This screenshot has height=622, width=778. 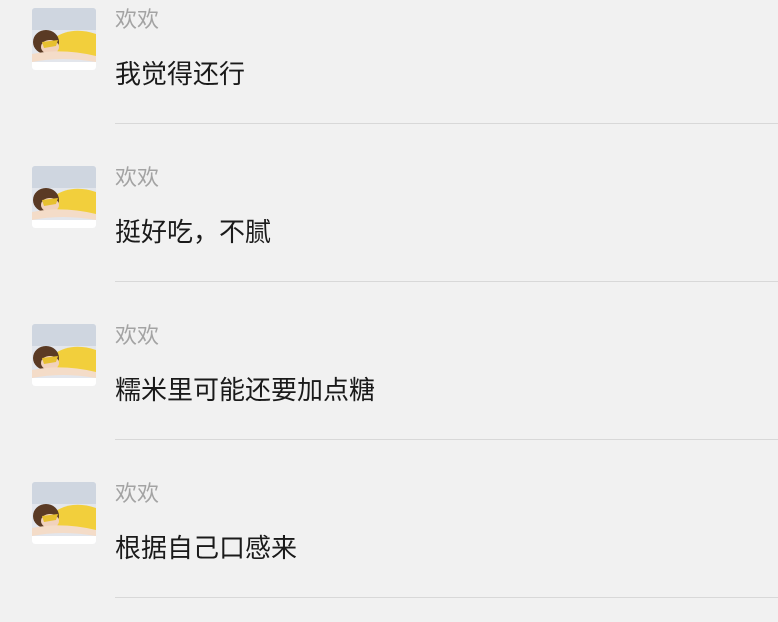 What do you see at coordinates (206, 549) in the screenshot?
I see `comment-text: 根据自己口感来` at bounding box center [206, 549].